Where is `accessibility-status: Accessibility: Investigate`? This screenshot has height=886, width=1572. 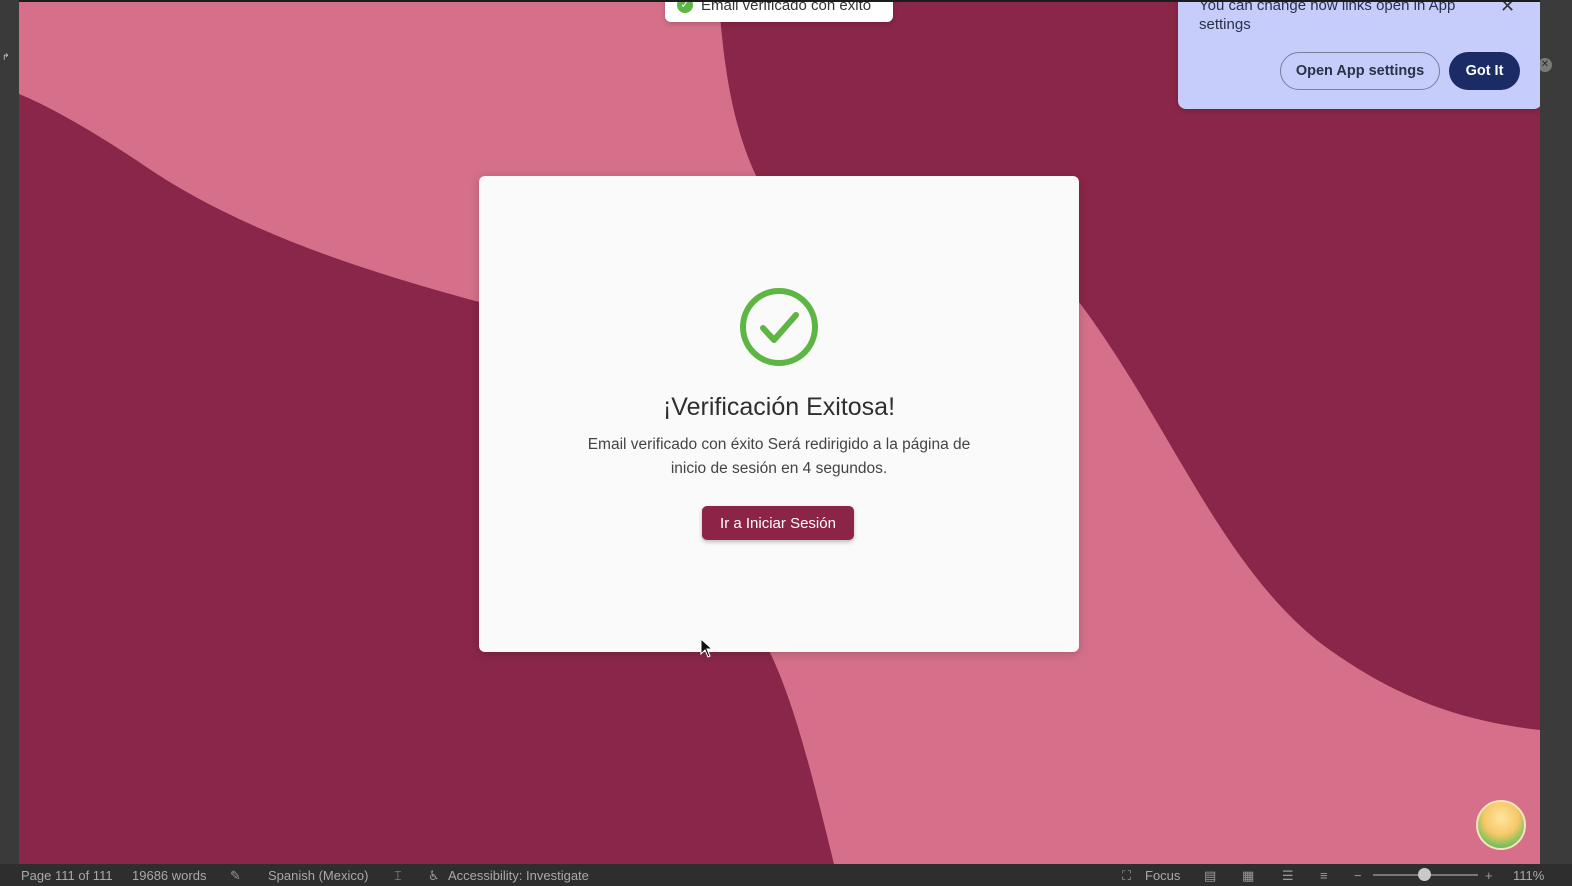 accessibility-status: Accessibility: Investigate is located at coordinates (518, 875).